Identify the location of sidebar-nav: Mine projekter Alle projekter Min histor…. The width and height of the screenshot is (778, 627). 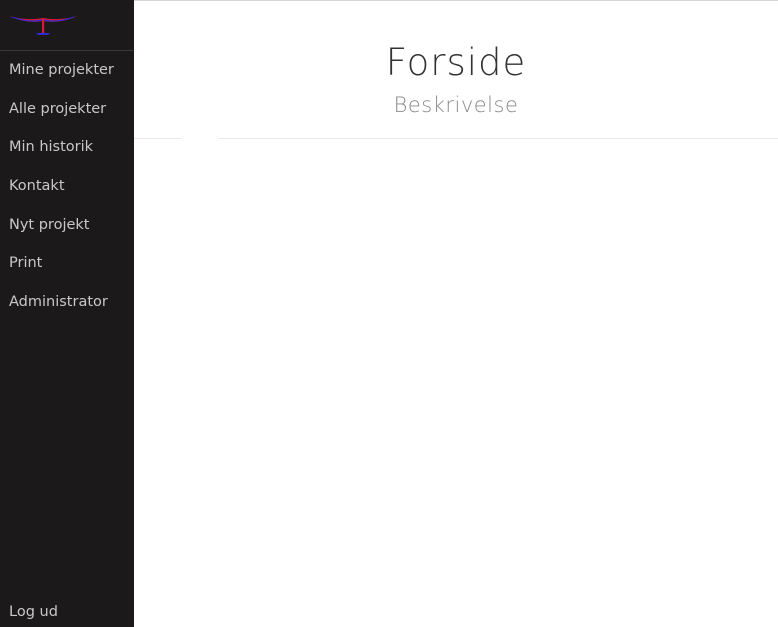
(67, 186).